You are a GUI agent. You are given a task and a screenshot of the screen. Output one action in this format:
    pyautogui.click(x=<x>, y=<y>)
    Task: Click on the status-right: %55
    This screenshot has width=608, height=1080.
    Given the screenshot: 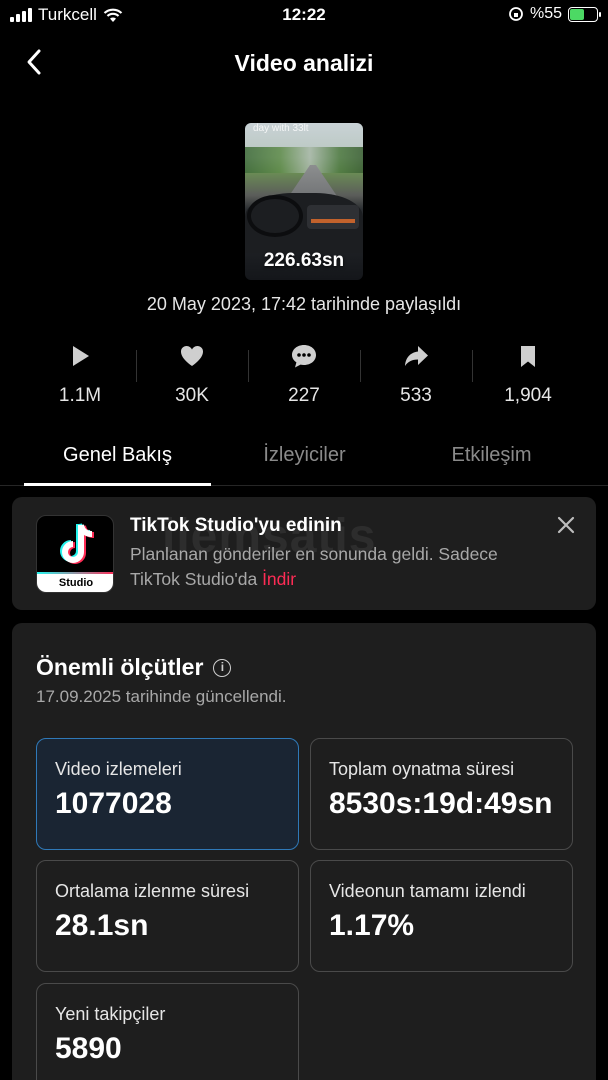 What is the action you would take?
    pyautogui.click(x=554, y=14)
    